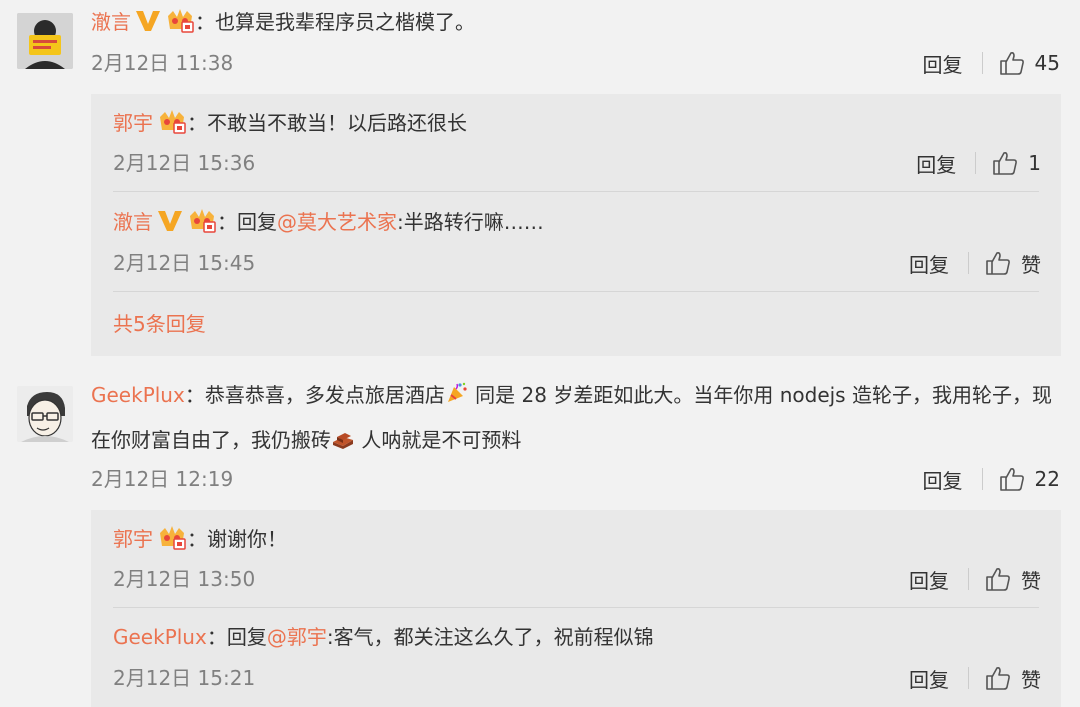 The height and width of the screenshot is (707, 1080). What do you see at coordinates (138, 395) in the screenshot?
I see `comment-author: GeekPlux` at bounding box center [138, 395].